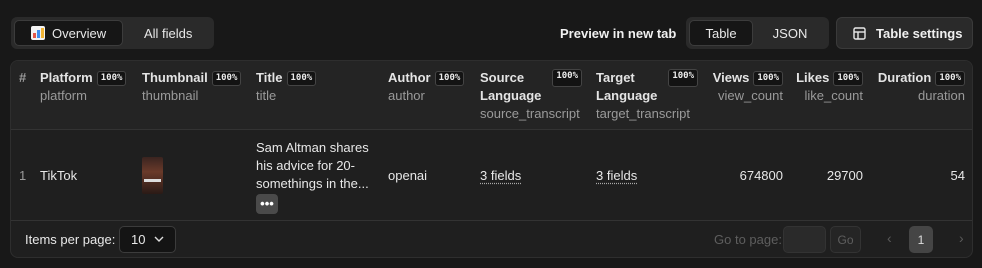 This screenshot has width=982, height=268. I want to click on author-cell: openai, so click(408, 175).